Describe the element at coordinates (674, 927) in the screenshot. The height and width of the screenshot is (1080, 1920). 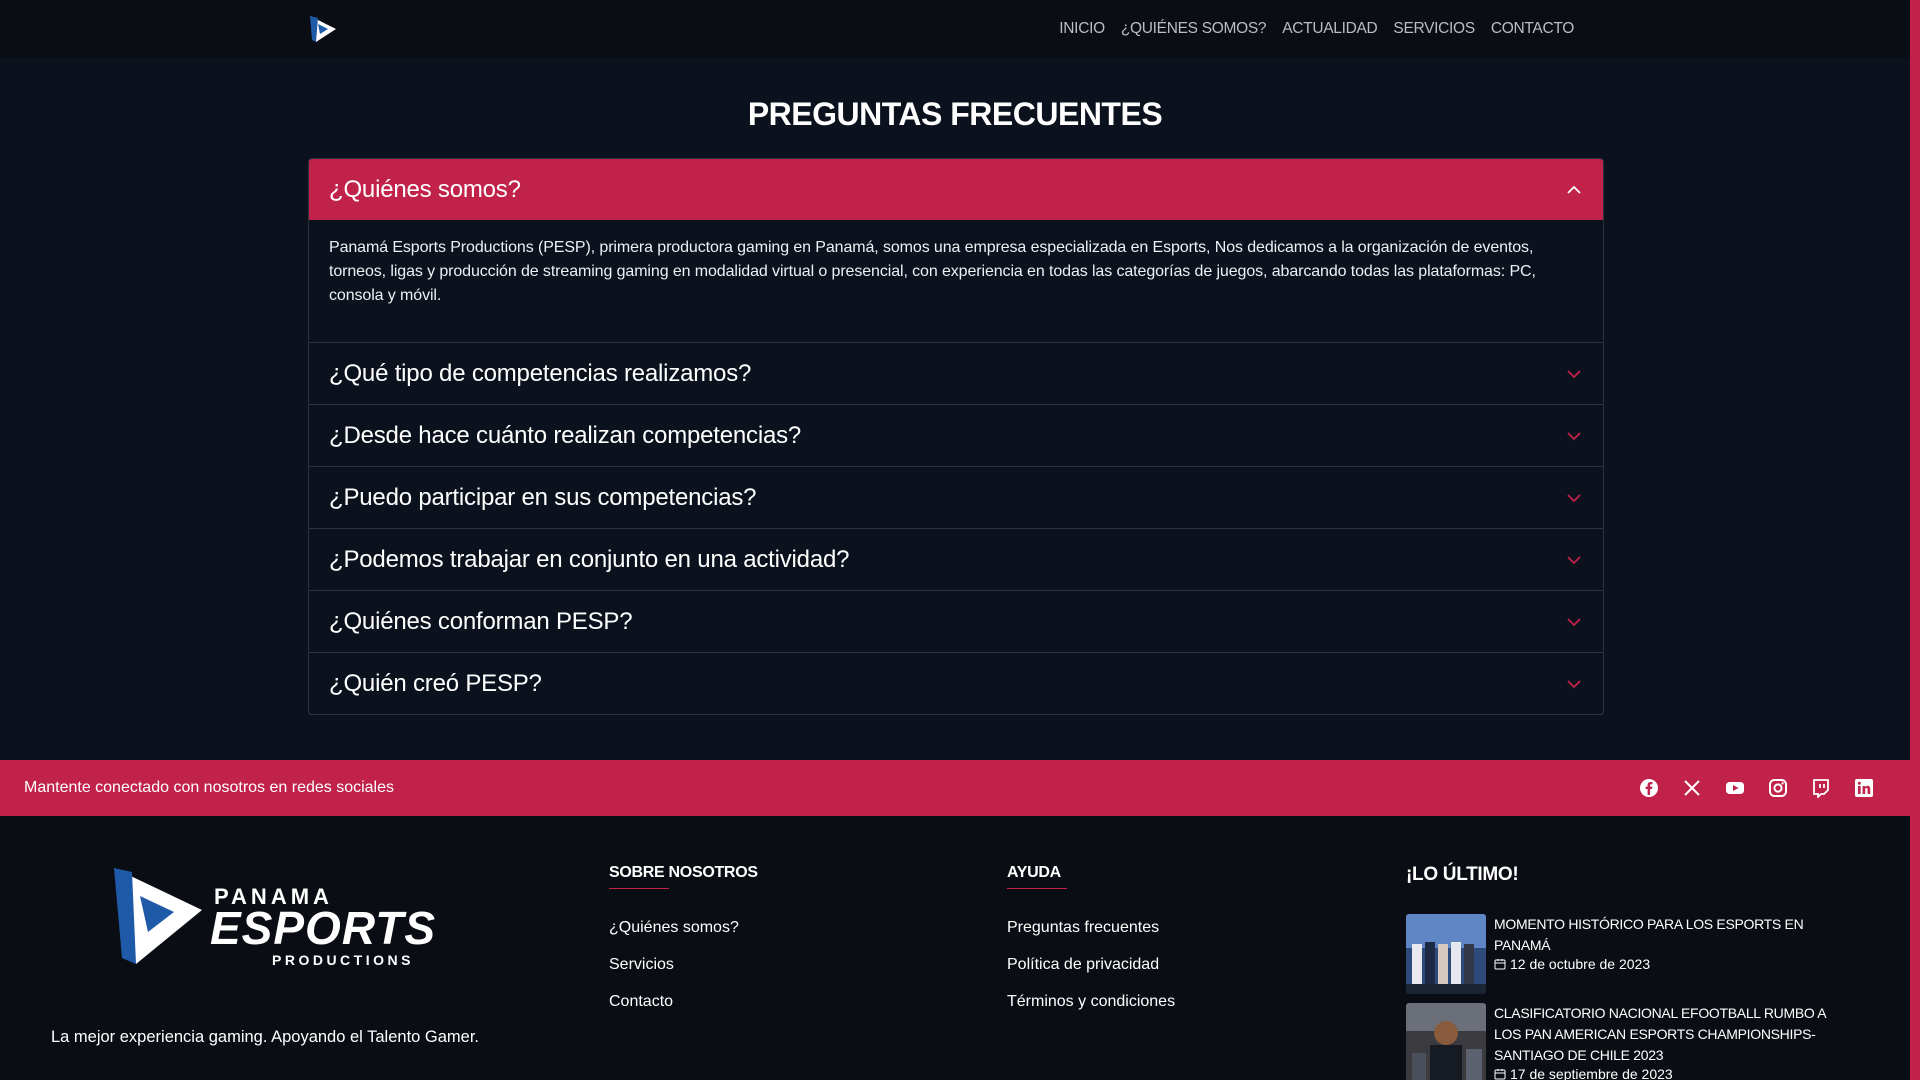
I see `footer-link-quienes-somos: ¿Quiénes somos?` at that location.